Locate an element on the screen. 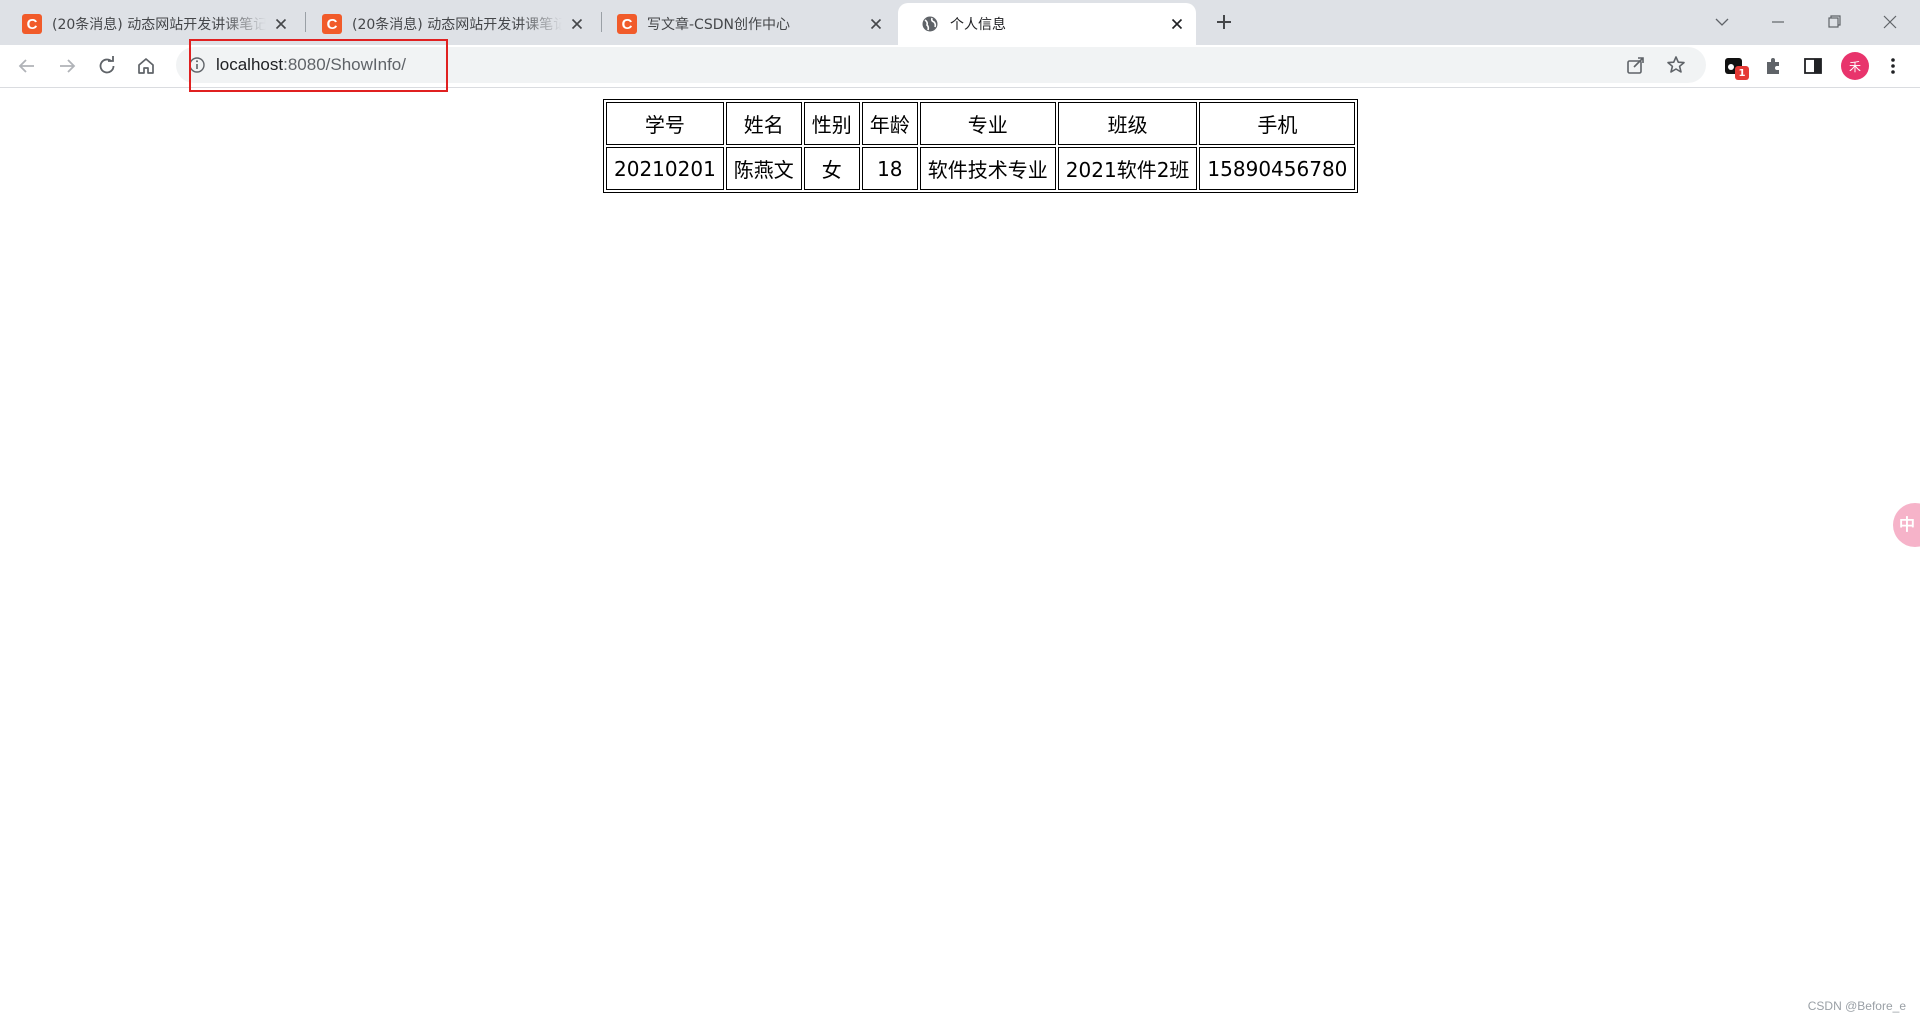  table-cell: 15890456780 is located at coordinates (1277, 168).